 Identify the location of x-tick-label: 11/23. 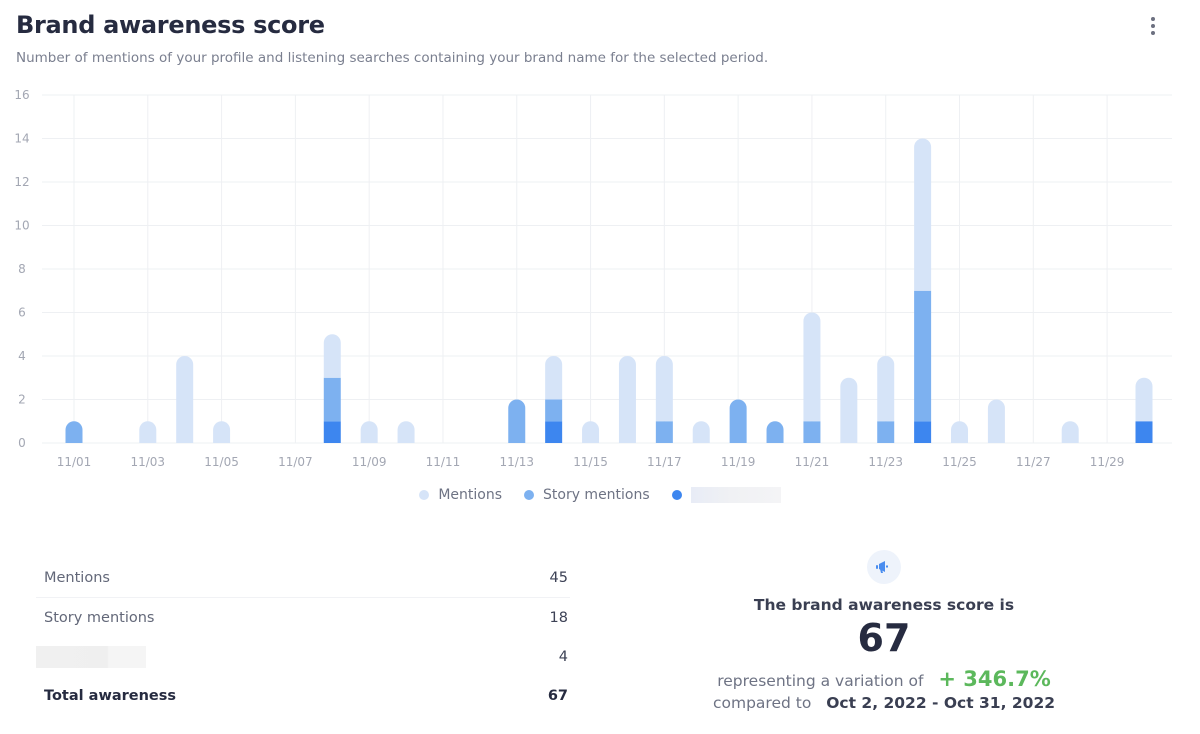
(885, 462).